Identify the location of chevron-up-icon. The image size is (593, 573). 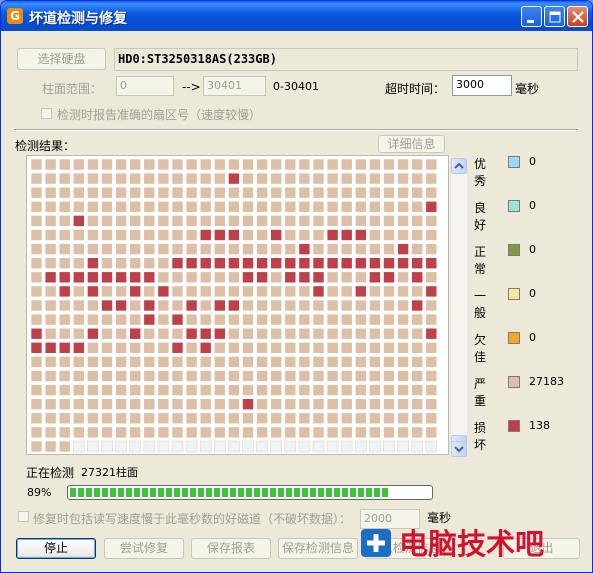
(459, 165).